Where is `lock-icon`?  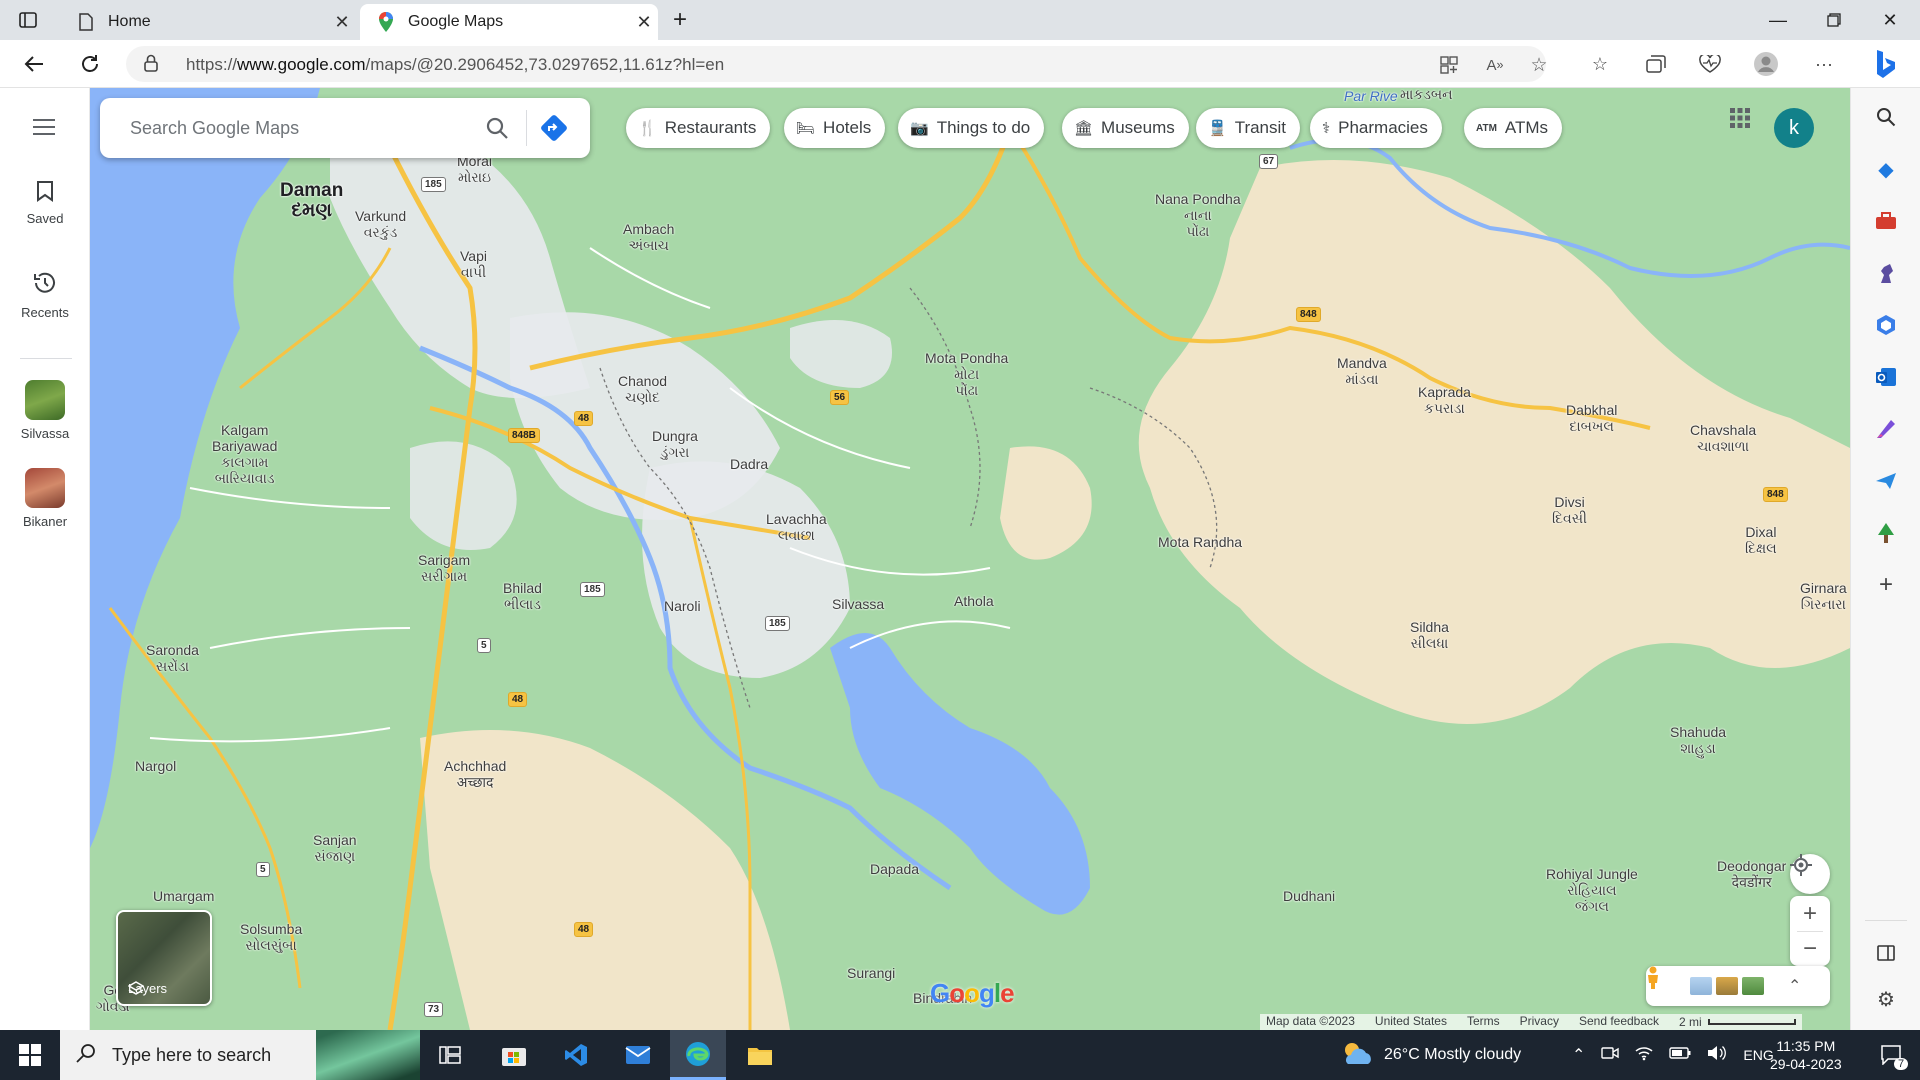
lock-icon is located at coordinates (151, 65).